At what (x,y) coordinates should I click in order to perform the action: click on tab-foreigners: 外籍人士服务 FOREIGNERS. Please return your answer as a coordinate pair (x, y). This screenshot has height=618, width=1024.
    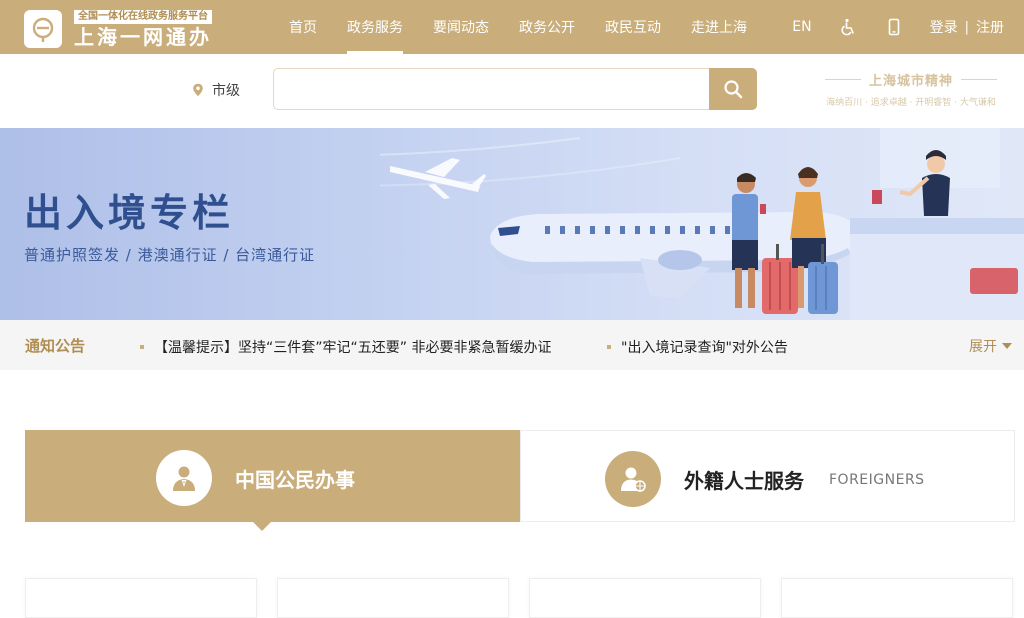
    Looking at the image, I should click on (767, 476).